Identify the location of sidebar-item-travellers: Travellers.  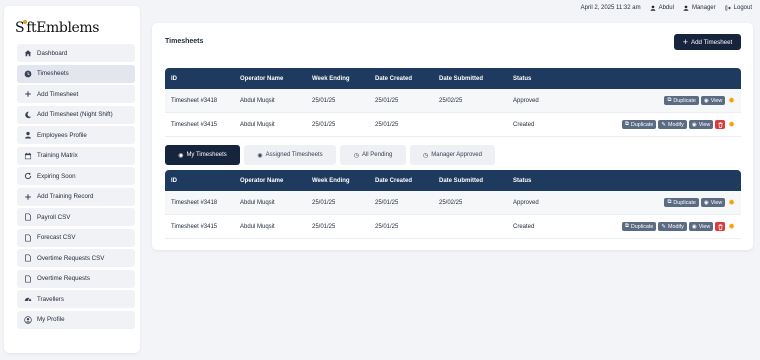
(76, 299).